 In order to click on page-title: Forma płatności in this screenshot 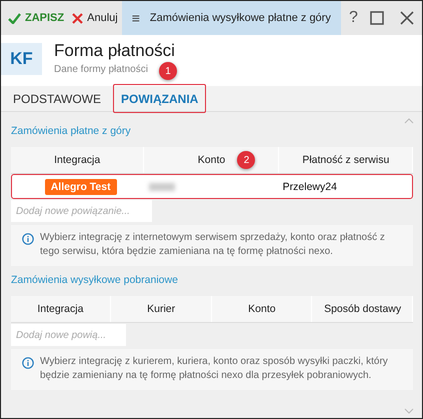, I will do `click(114, 51)`.